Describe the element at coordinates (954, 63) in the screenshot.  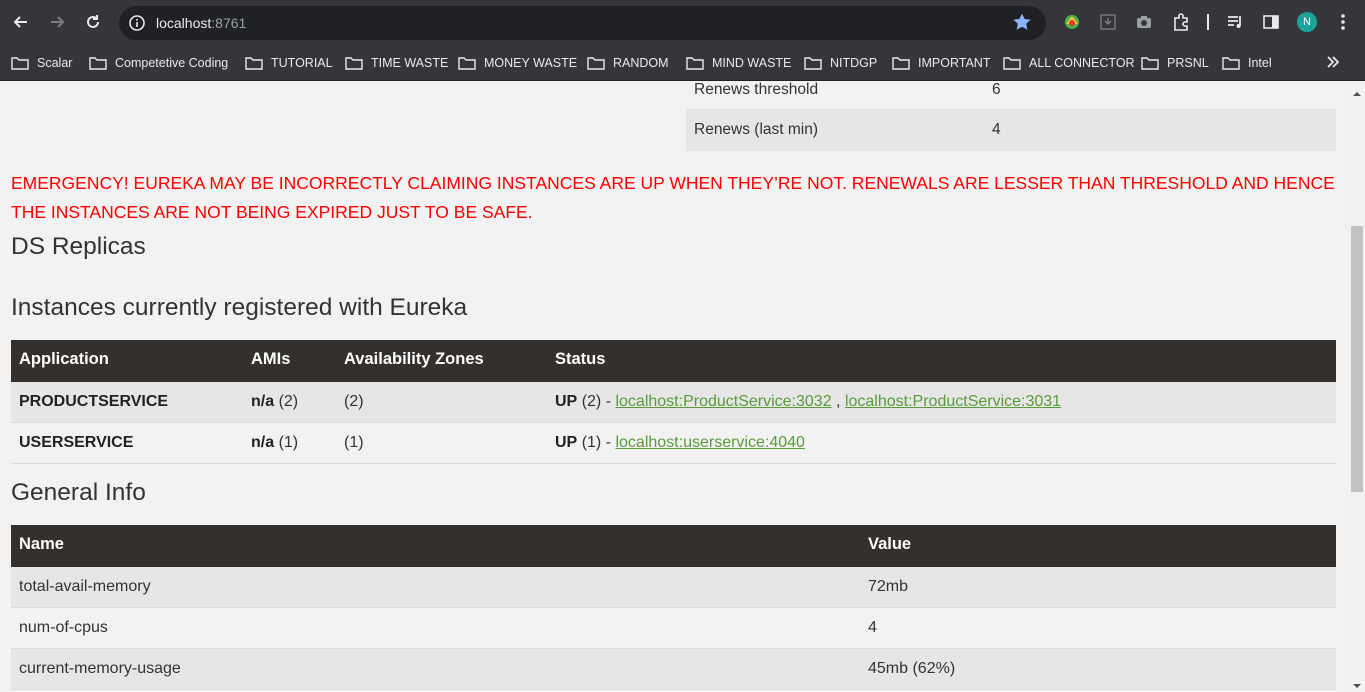
I see `bookmark-label: IMPORTANT` at that location.